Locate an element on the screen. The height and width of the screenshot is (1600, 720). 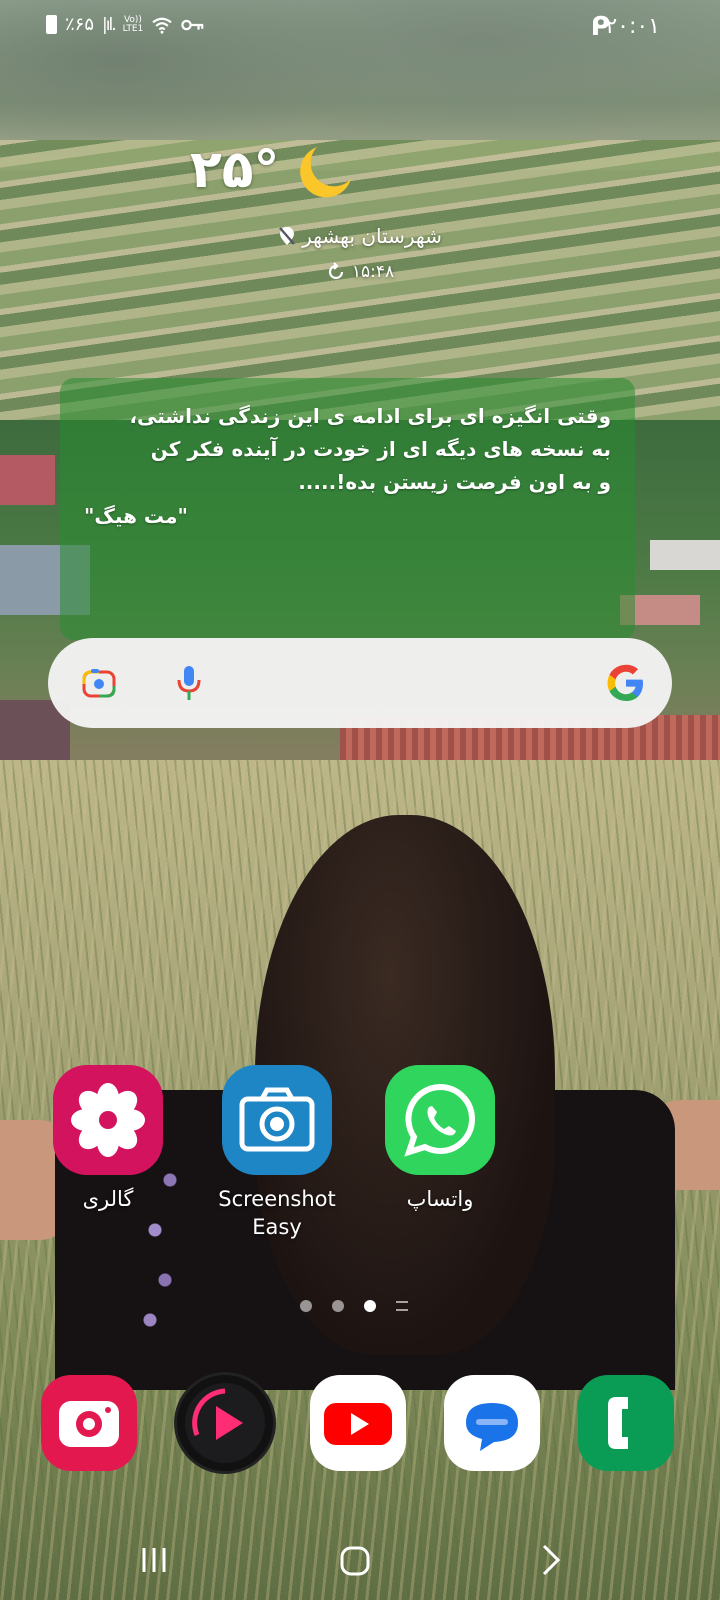
signal-icon: |ıl. is located at coordinates (109, 24).